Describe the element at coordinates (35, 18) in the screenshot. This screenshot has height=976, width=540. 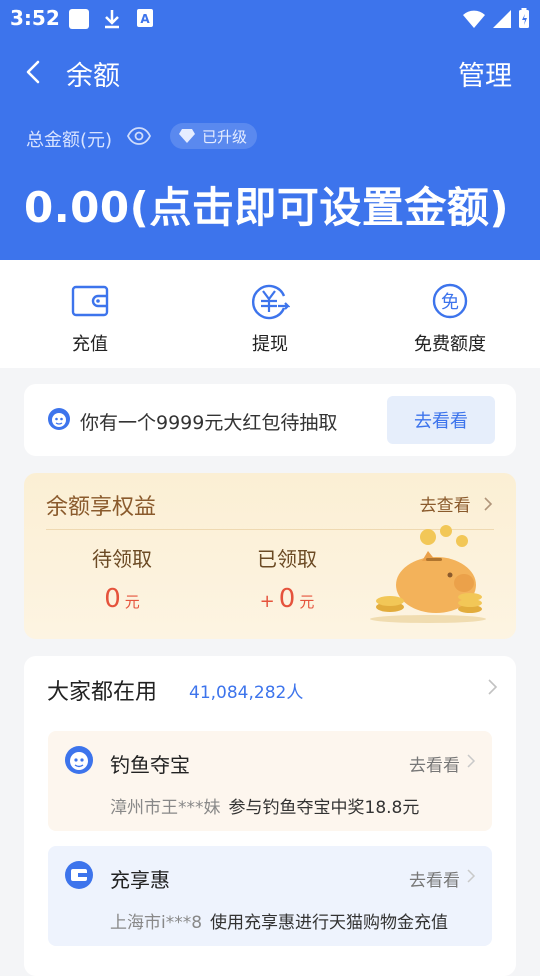
I see `status-time: 3:52` at that location.